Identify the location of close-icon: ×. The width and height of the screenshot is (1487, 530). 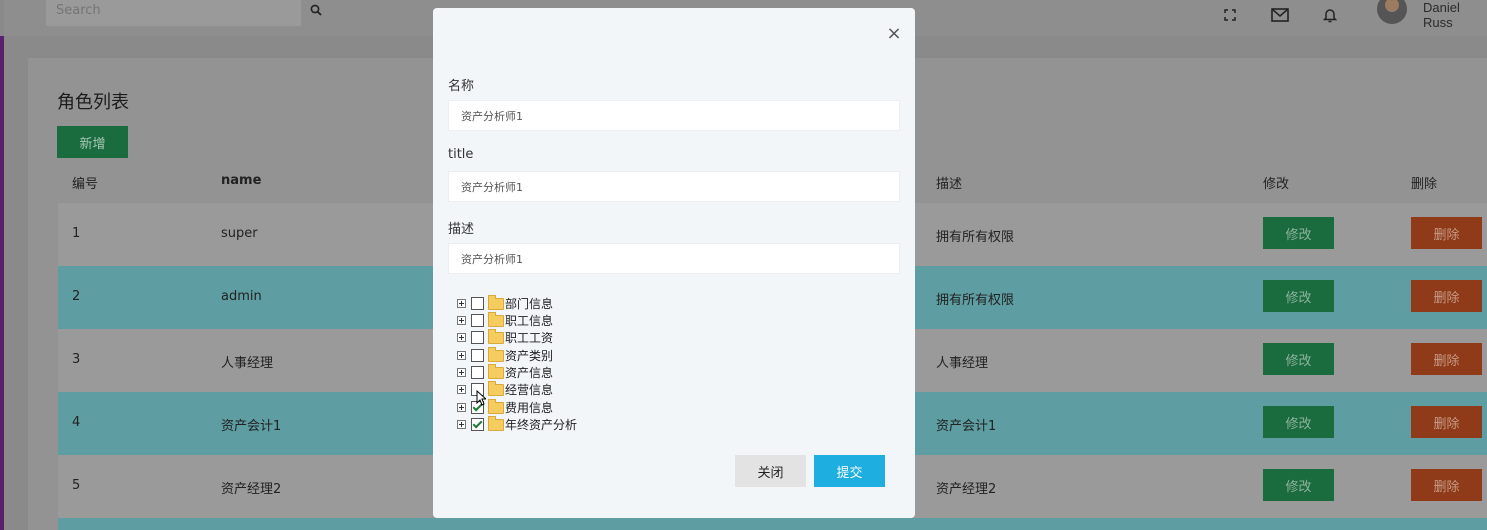
(893, 33).